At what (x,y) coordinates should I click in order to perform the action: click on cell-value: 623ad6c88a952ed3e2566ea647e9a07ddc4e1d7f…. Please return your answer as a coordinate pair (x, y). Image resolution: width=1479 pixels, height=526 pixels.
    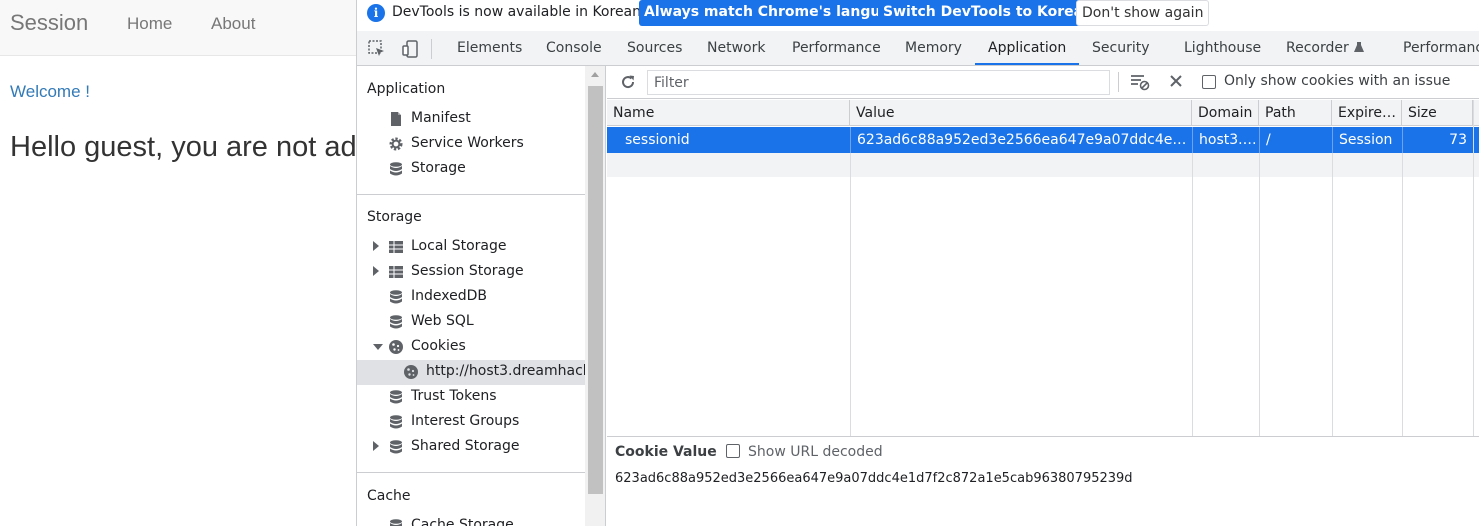
    Looking at the image, I should click on (1021, 140).